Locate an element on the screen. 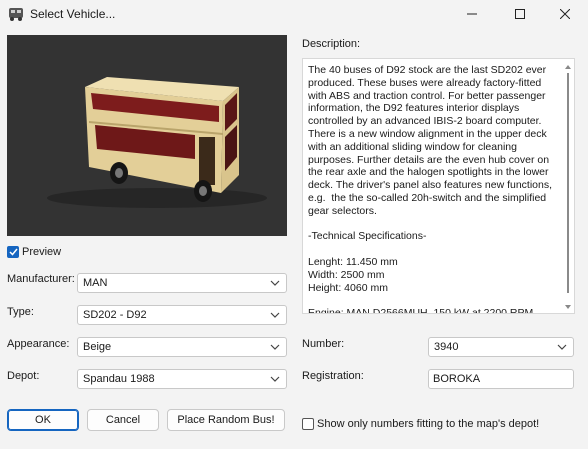  bus-image is located at coordinates (157, 142).